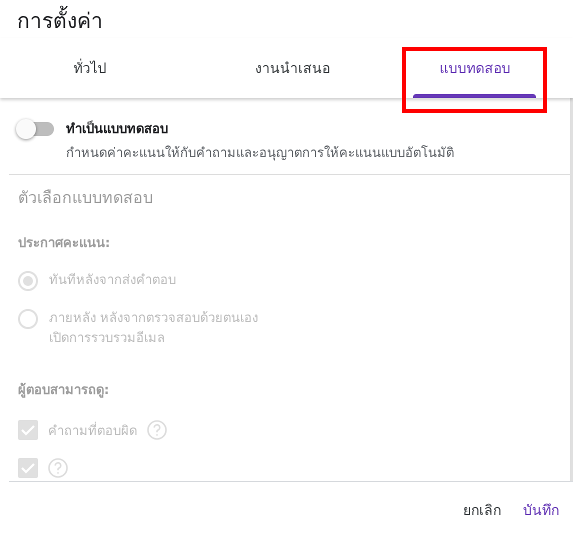  I want to click on group-label: ประกาศคะแนน:, so click(65, 244).